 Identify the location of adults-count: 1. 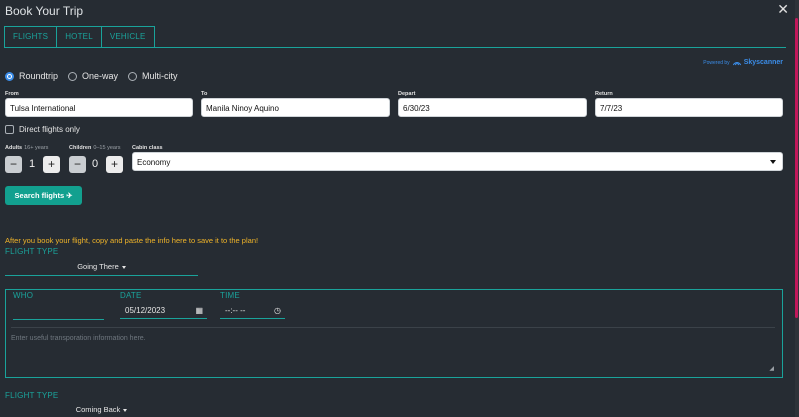
(32, 164).